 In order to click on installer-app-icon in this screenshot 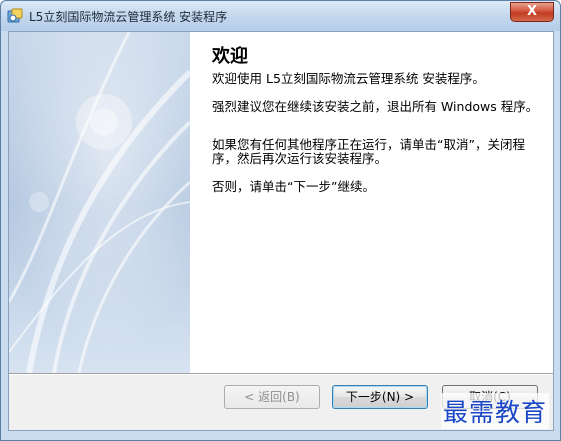, I will do `click(15, 15)`.